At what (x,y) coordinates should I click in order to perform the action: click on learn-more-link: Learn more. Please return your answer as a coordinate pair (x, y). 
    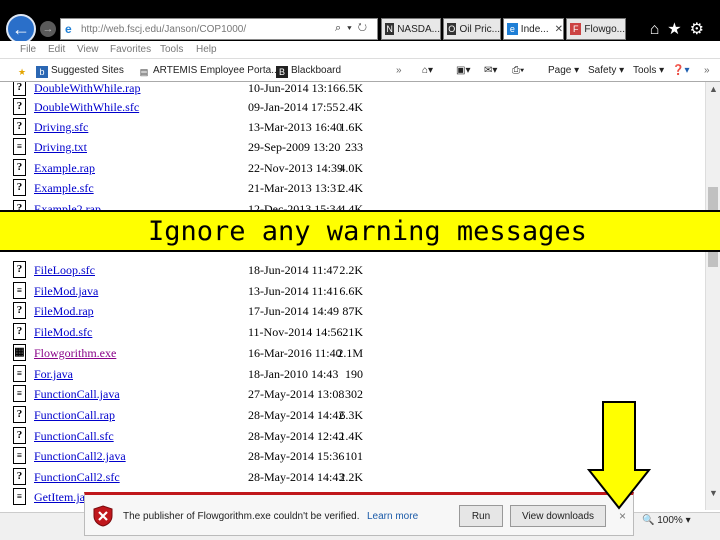
    Looking at the image, I should click on (392, 516).